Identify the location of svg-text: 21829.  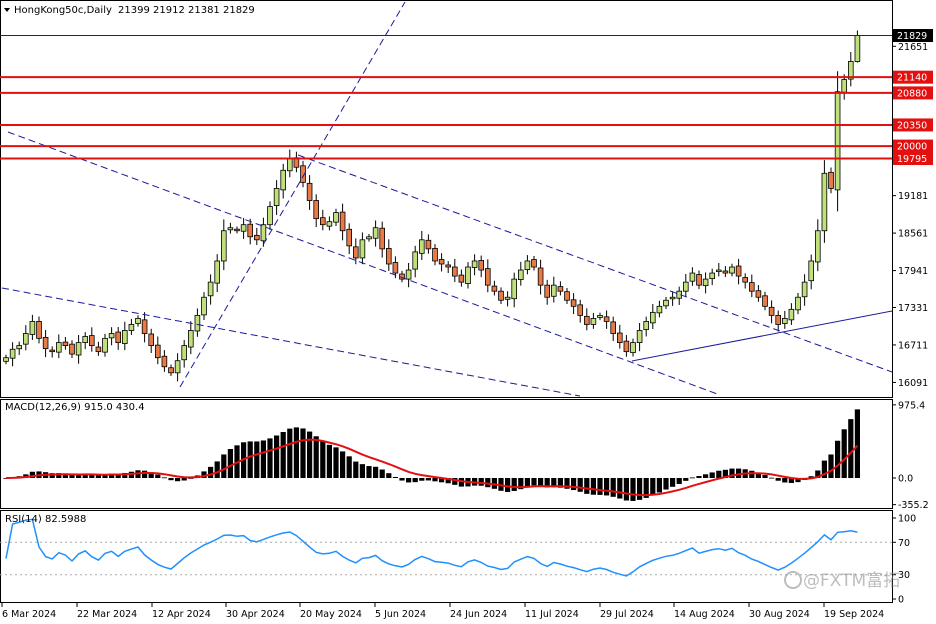
(912, 36).